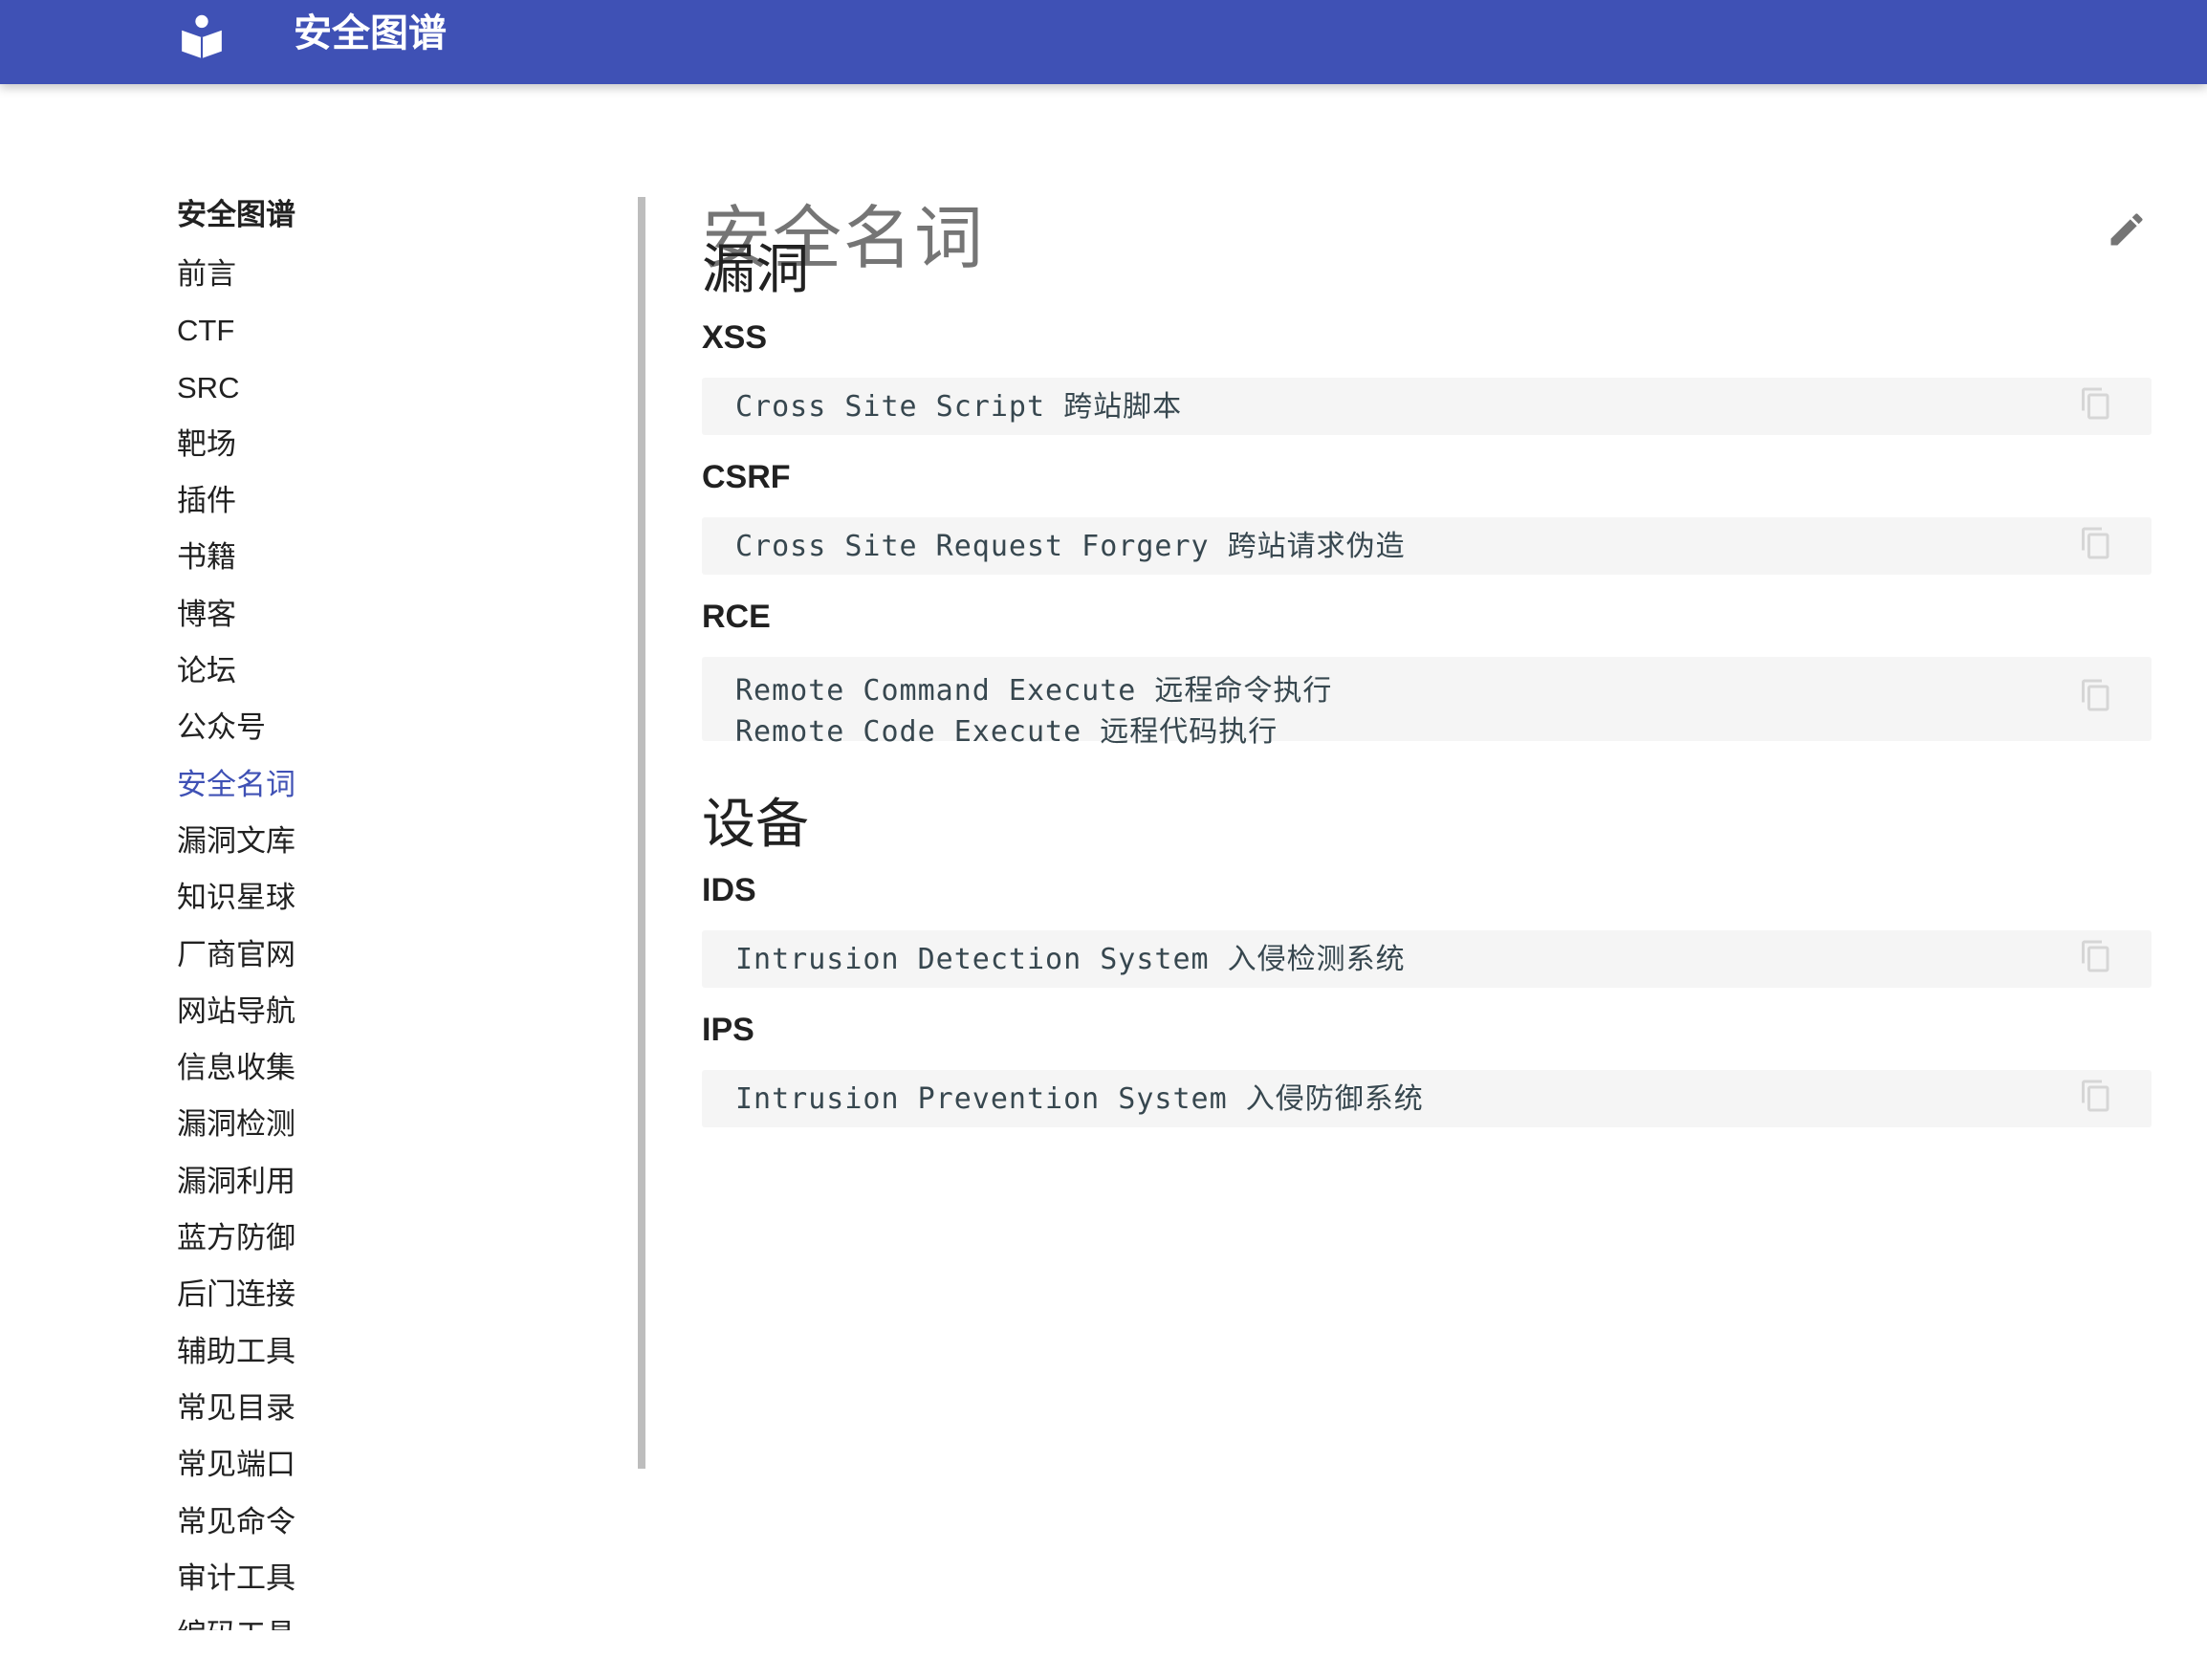 The image size is (2207, 1680). Describe the element at coordinates (236, 1529) in the screenshot. I see `sidebar-item: 常见命令` at that location.